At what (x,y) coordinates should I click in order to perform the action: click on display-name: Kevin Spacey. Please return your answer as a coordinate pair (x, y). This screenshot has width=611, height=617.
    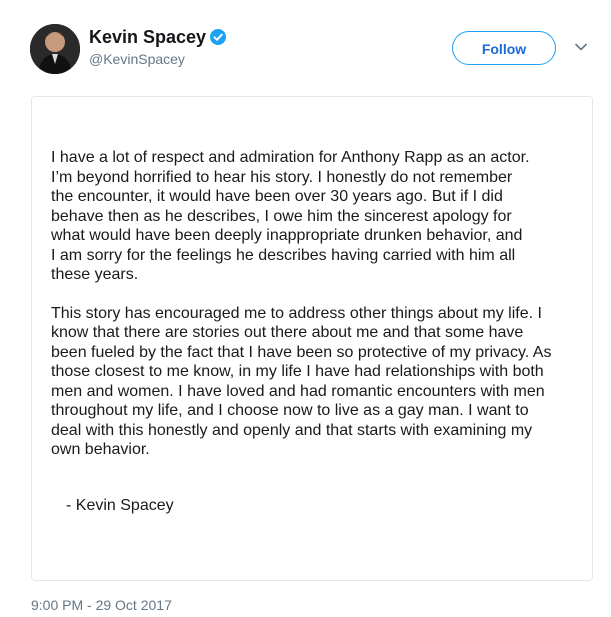
    Looking at the image, I should click on (158, 37).